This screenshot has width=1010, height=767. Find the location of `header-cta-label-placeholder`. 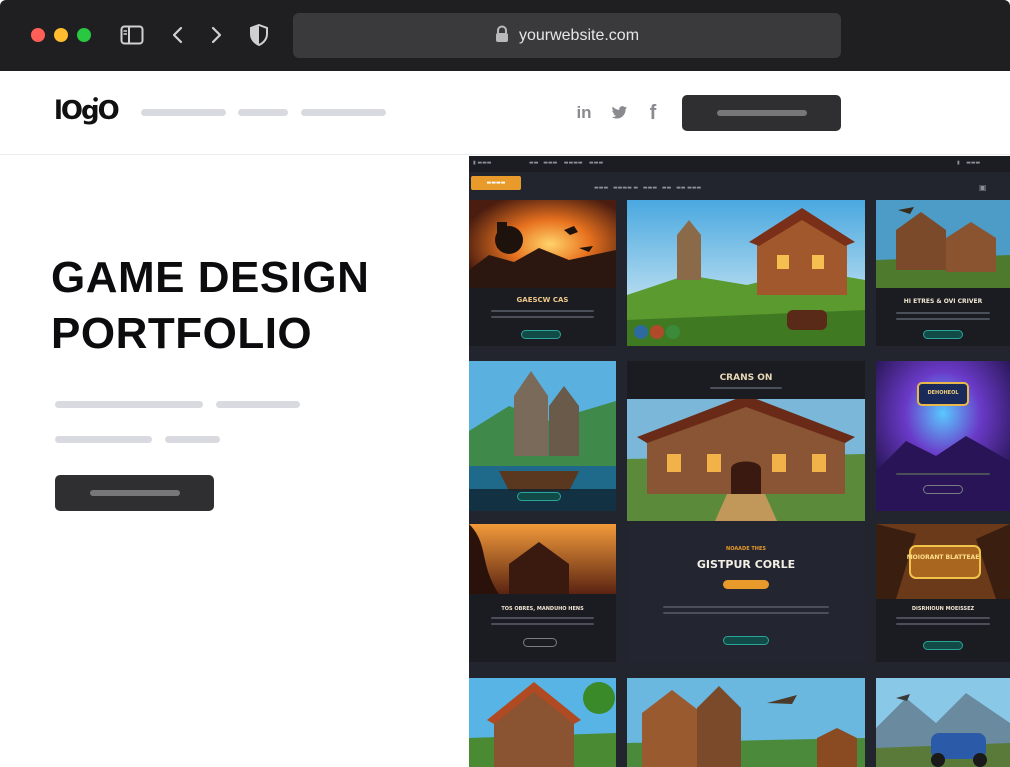

header-cta-label-placeholder is located at coordinates (761, 113).